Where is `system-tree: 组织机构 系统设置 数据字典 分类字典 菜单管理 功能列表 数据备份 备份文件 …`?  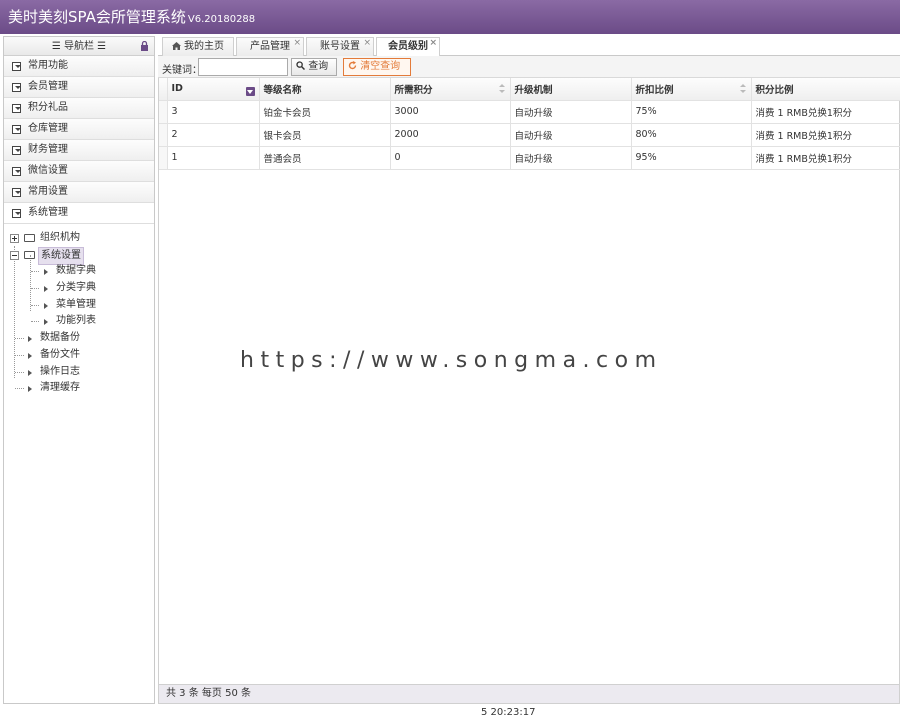
system-tree: 组织机构 系统设置 数据字典 分类字典 菜单管理 功能列表 数据备份 备份文件 … is located at coordinates (79, 310).